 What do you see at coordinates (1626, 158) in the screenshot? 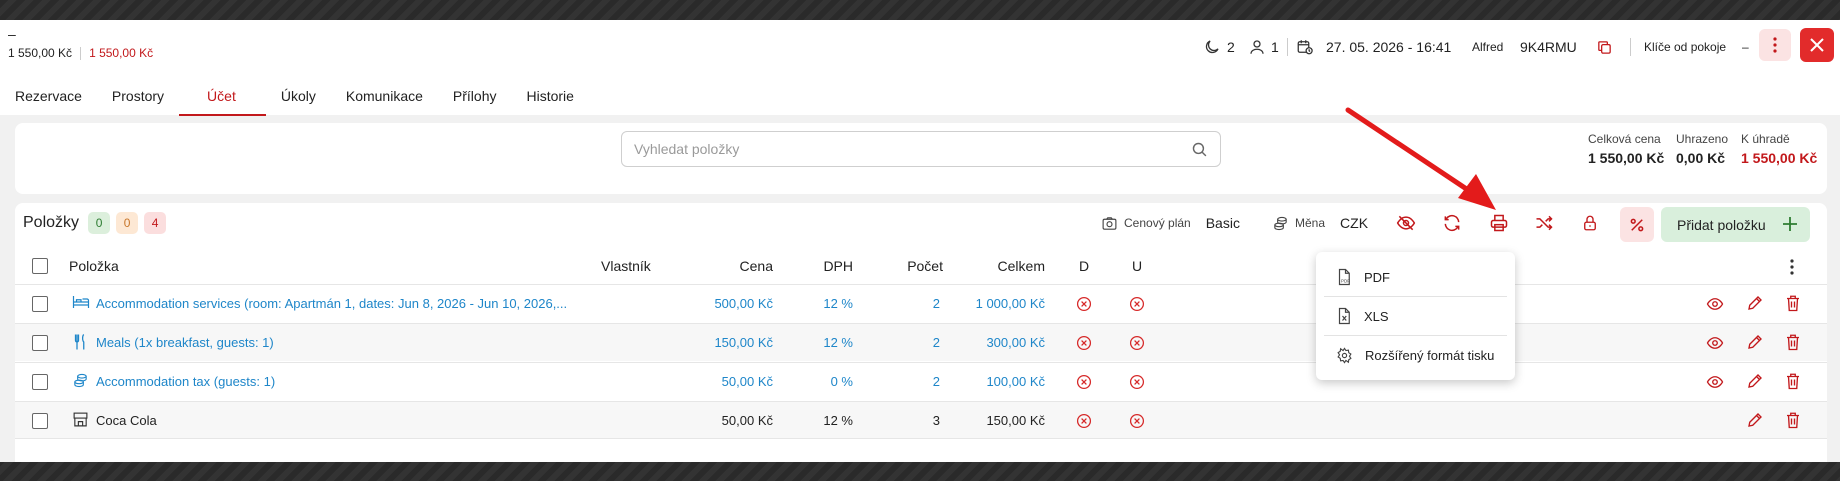
I see `total-price-value: 1 550,00 Kč` at bounding box center [1626, 158].